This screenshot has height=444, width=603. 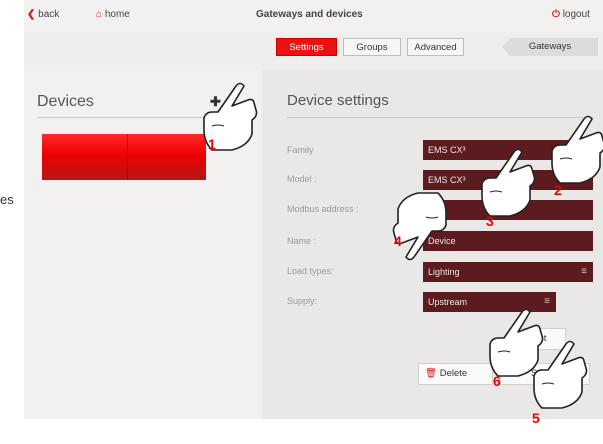 I want to click on step-marker-2: 2, so click(x=558, y=190).